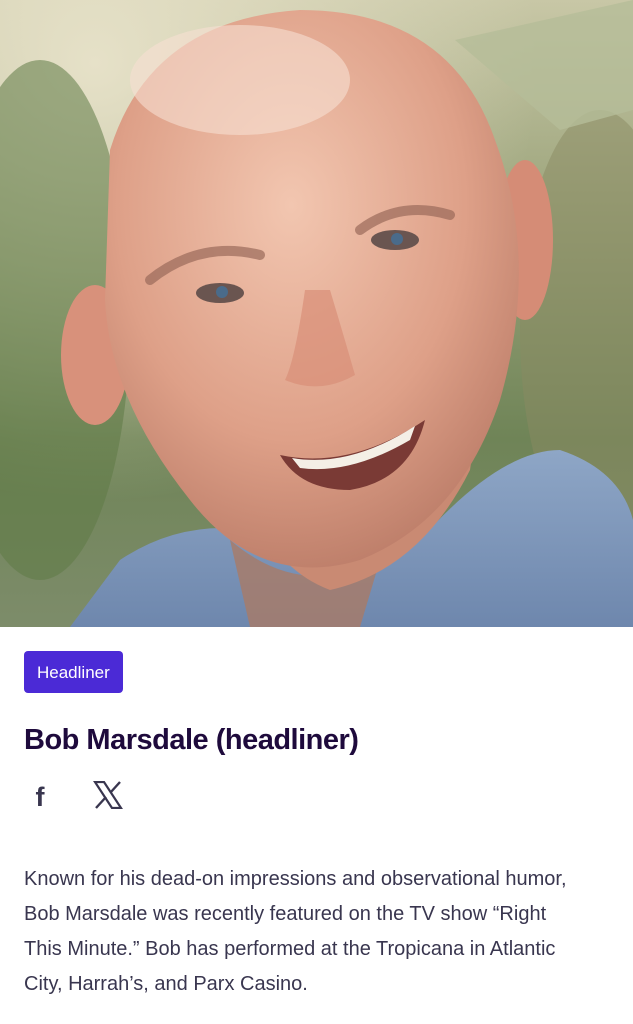  I want to click on facebook-share-button: f, so click(40, 798).